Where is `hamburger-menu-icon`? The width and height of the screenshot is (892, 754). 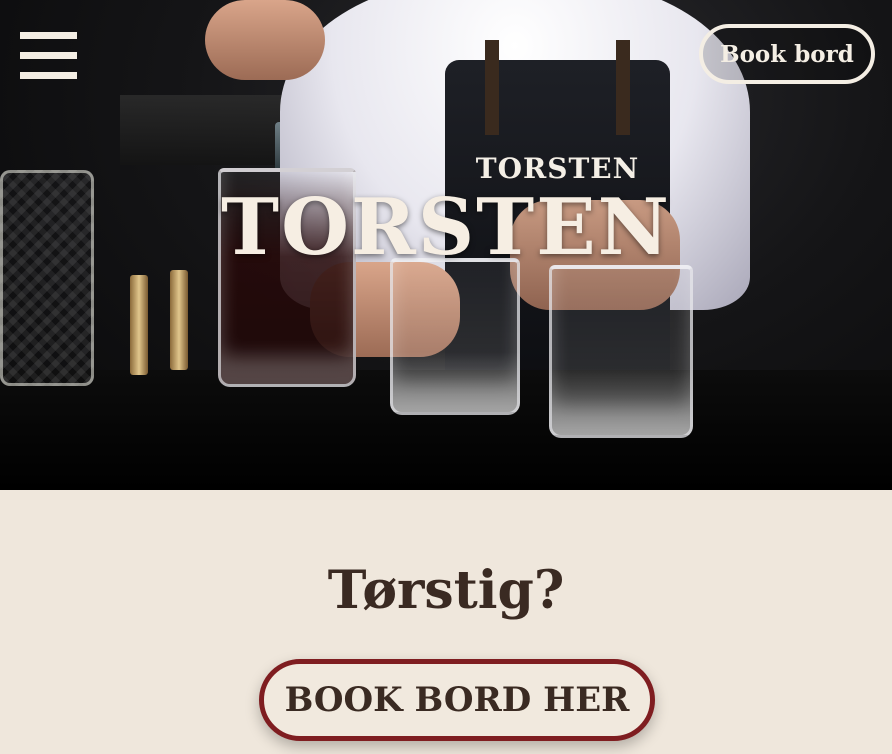 hamburger-menu-icon is located at coordinates (48, 57).